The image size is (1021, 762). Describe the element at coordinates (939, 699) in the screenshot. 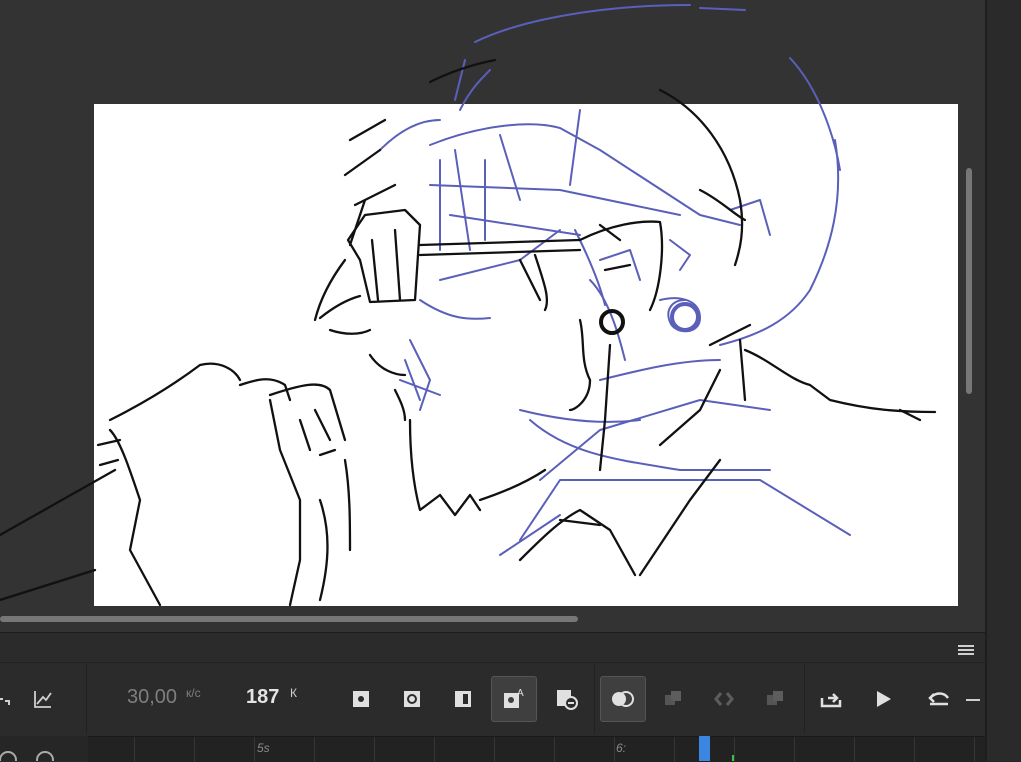

I see `undo-icon` at that location.